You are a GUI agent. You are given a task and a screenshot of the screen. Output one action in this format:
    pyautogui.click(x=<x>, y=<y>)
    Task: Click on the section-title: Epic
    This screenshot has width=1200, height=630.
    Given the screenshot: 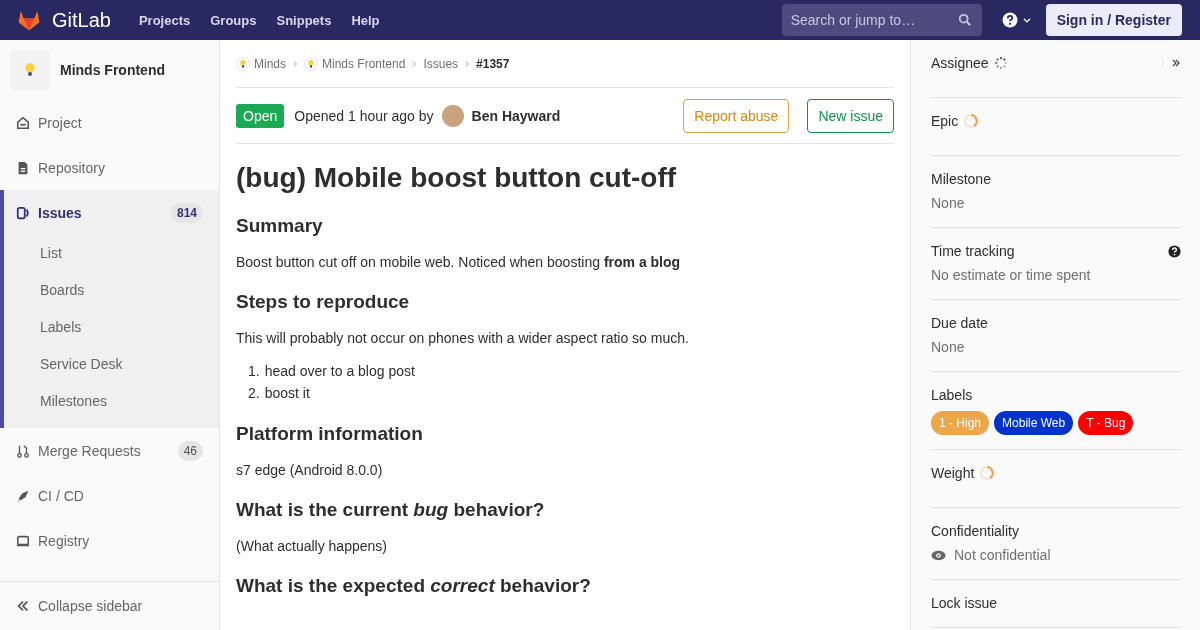 What is the action you would take?
    pyautogui.click(x=945, y=121)
    